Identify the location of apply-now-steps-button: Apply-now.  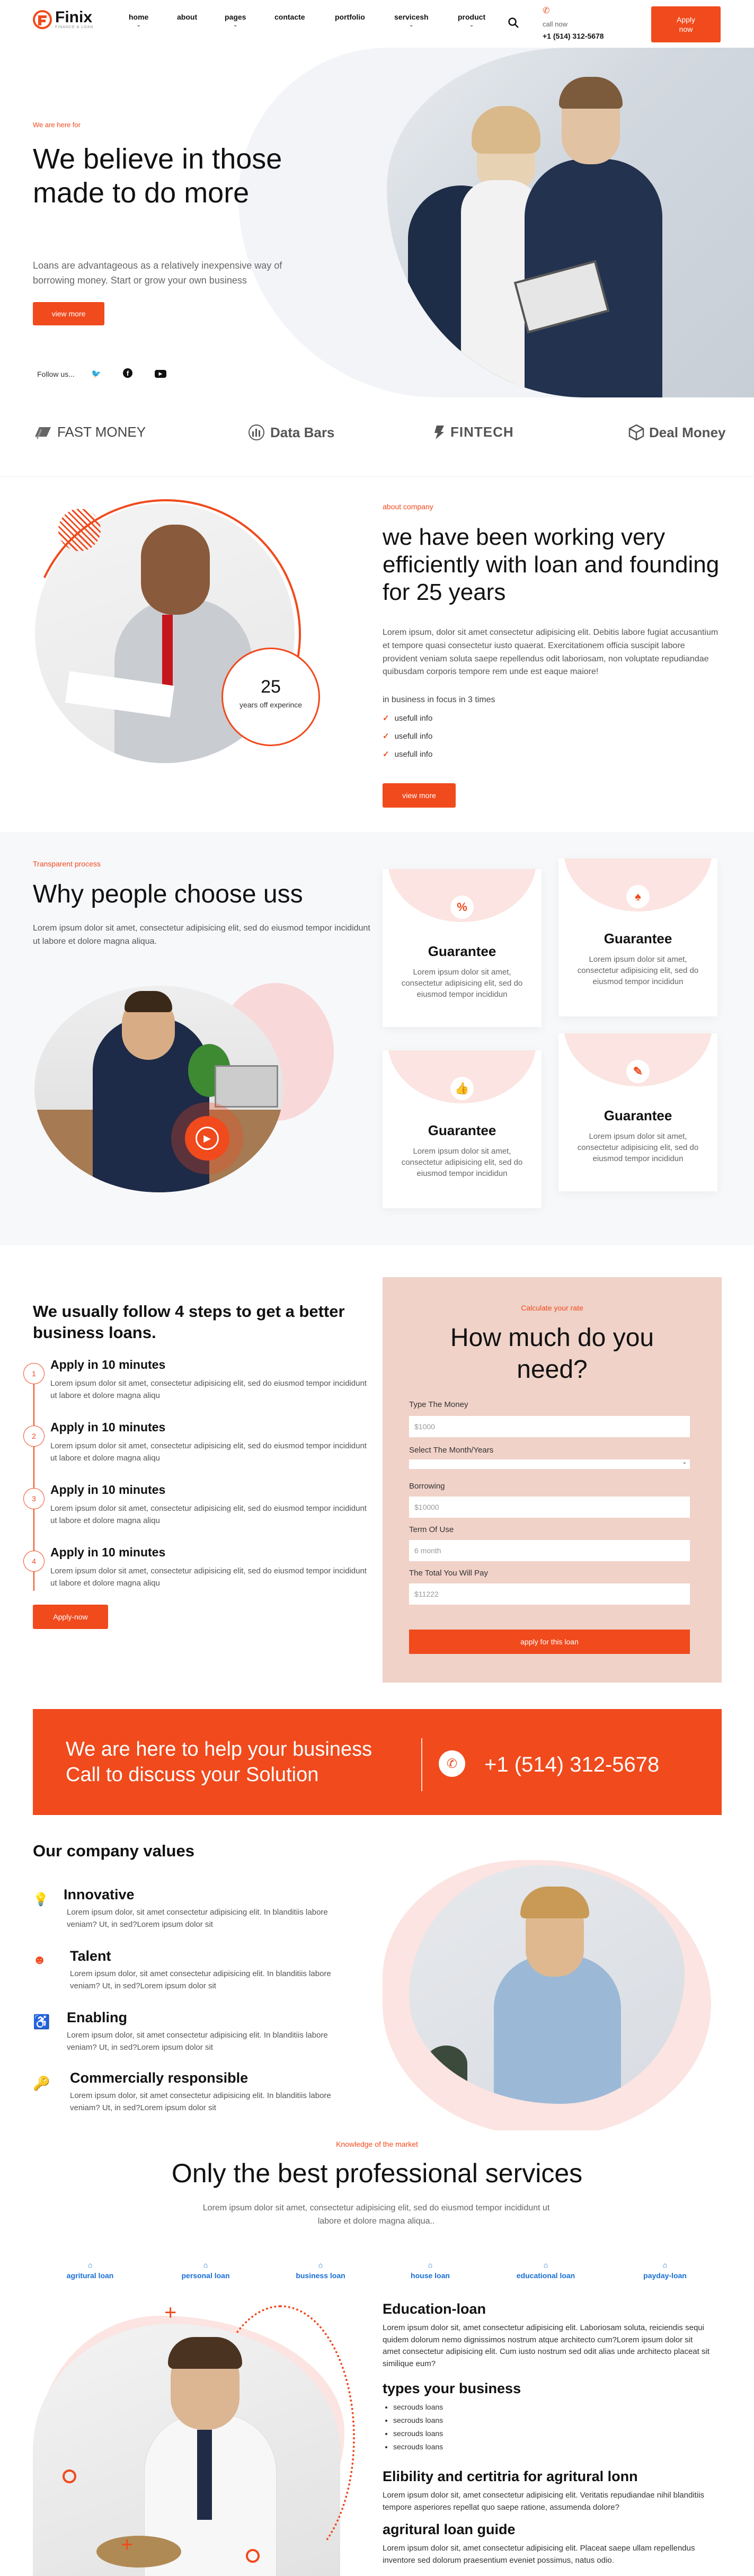
(70, 1617).